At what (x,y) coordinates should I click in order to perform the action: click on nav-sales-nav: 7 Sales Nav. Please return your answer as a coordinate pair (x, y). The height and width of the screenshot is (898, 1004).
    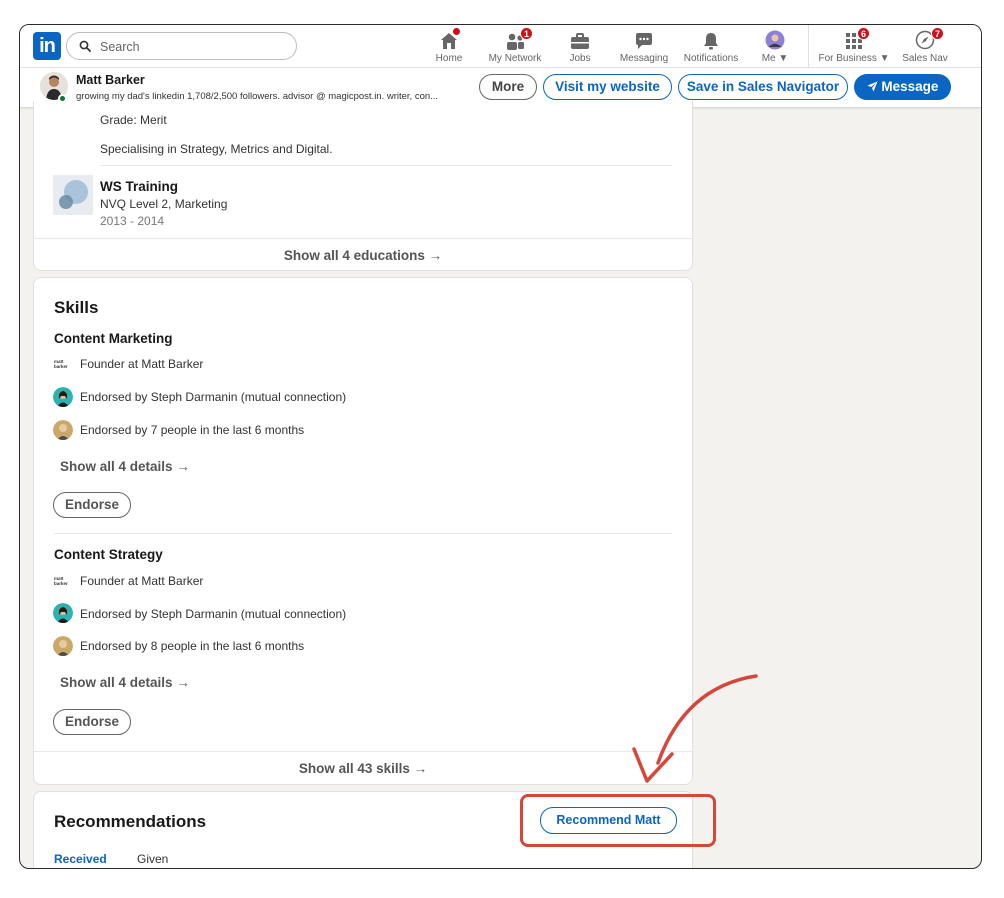
    Looking at the image, I should click on (925, 45).